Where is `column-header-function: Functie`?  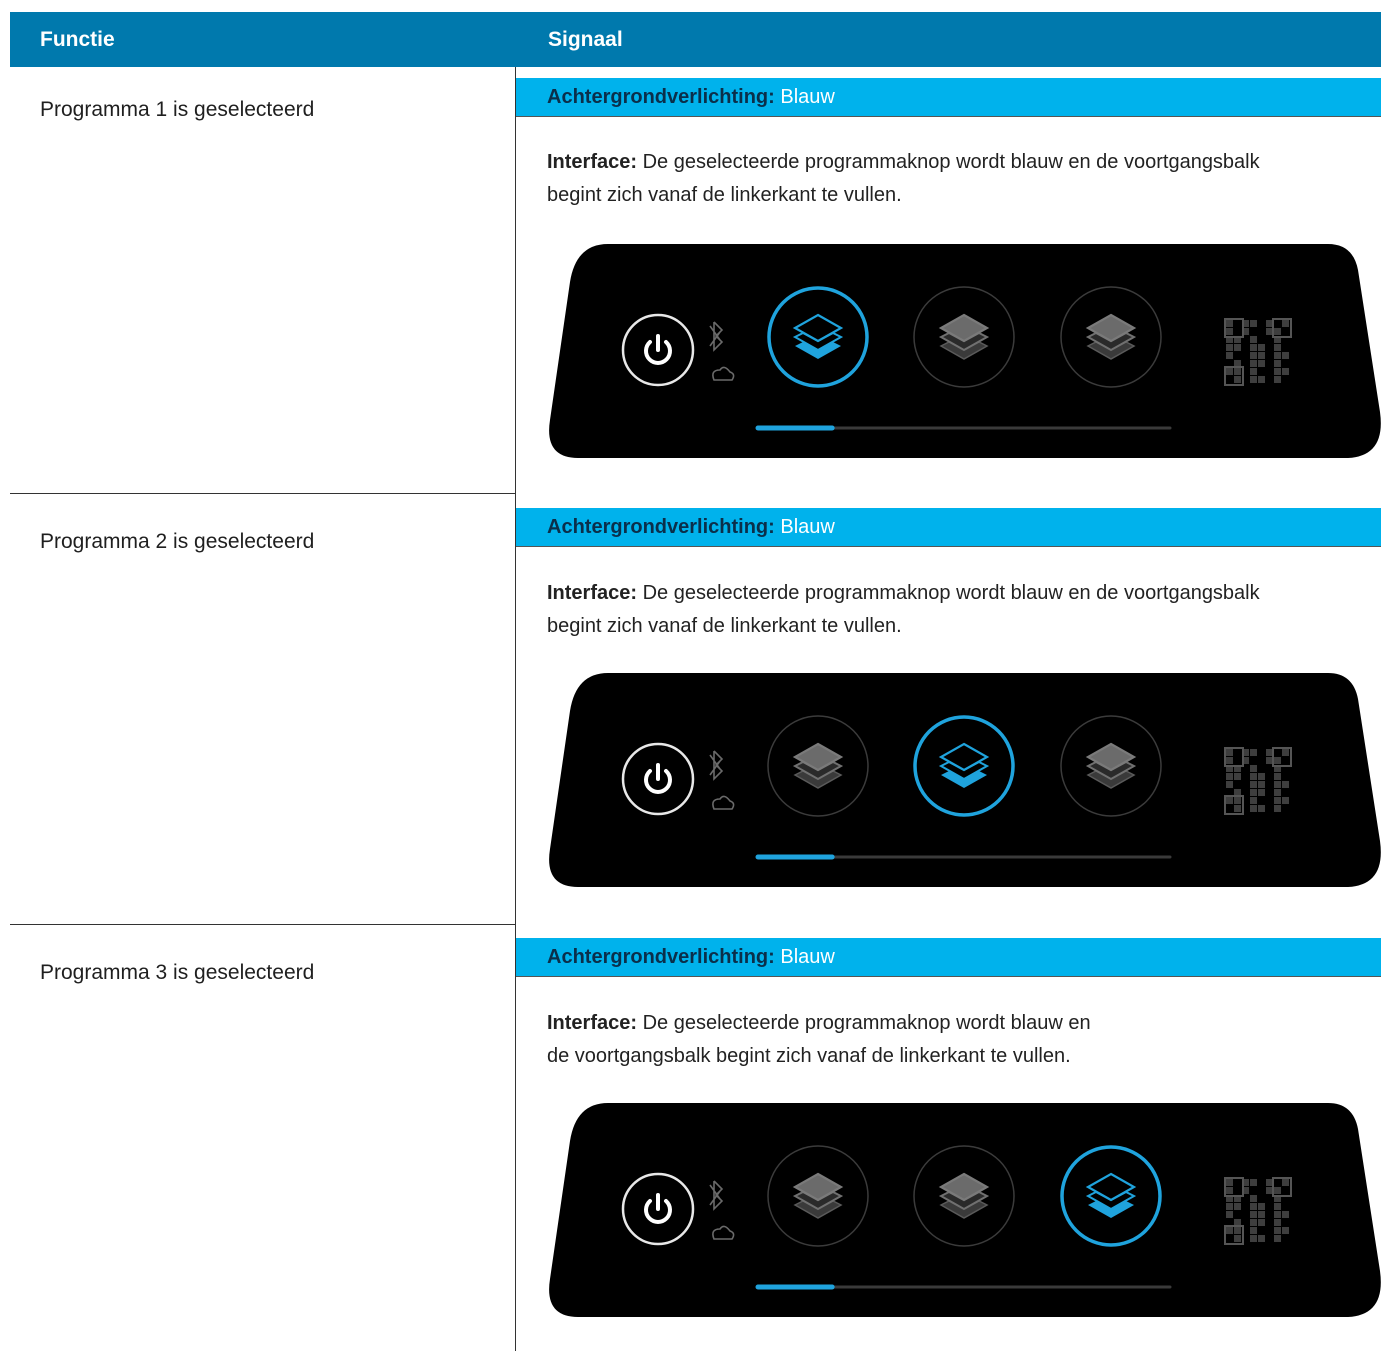
column-header-function: Functie is located at coordinates (77, 39).